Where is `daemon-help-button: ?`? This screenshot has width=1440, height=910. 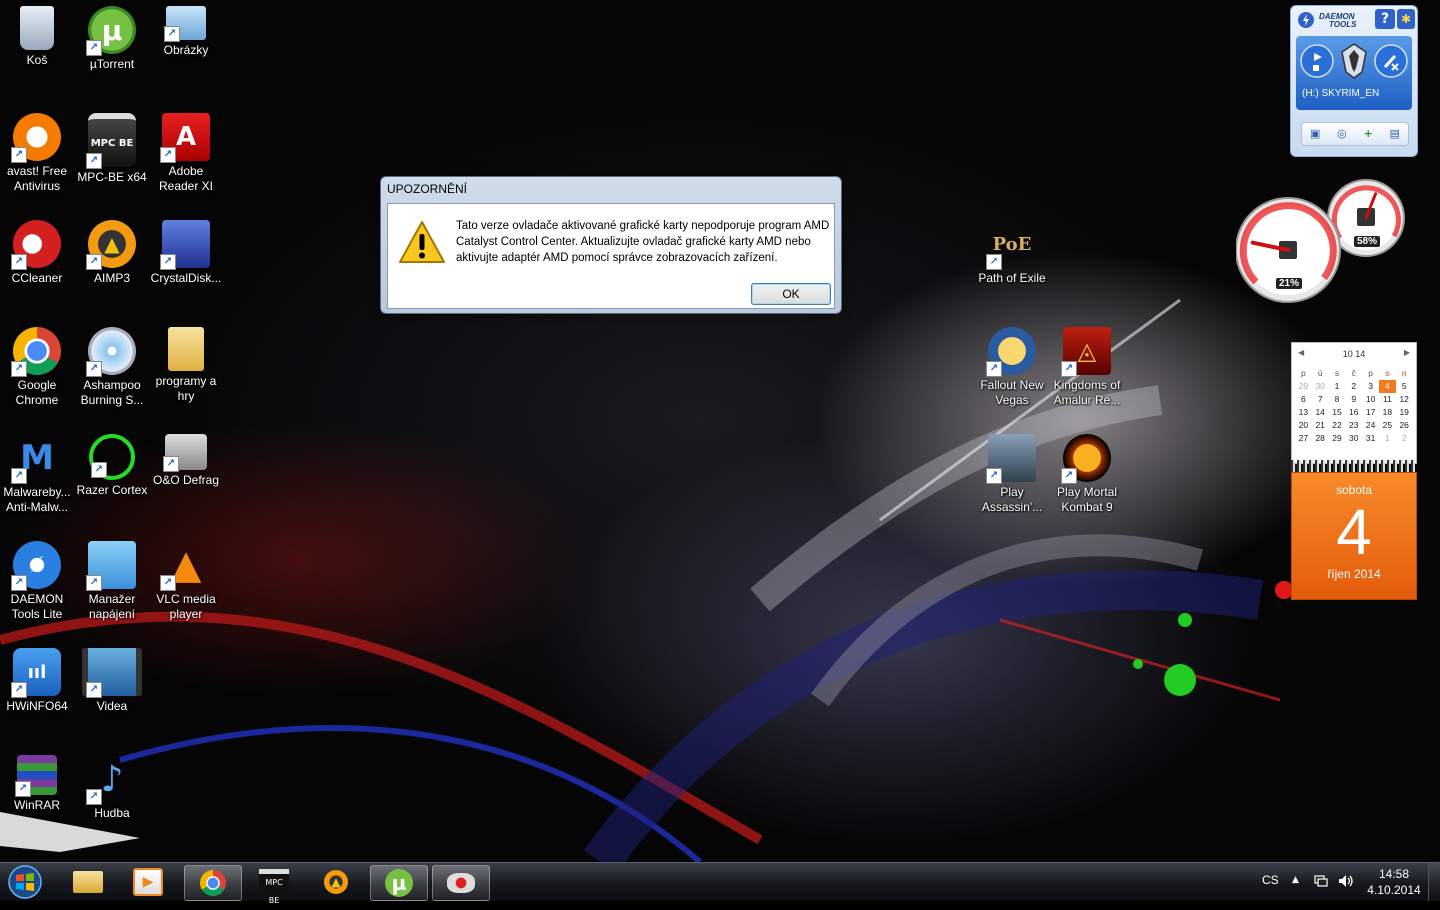
daemon-help-button: ? is located at coordinates (1385, 19).